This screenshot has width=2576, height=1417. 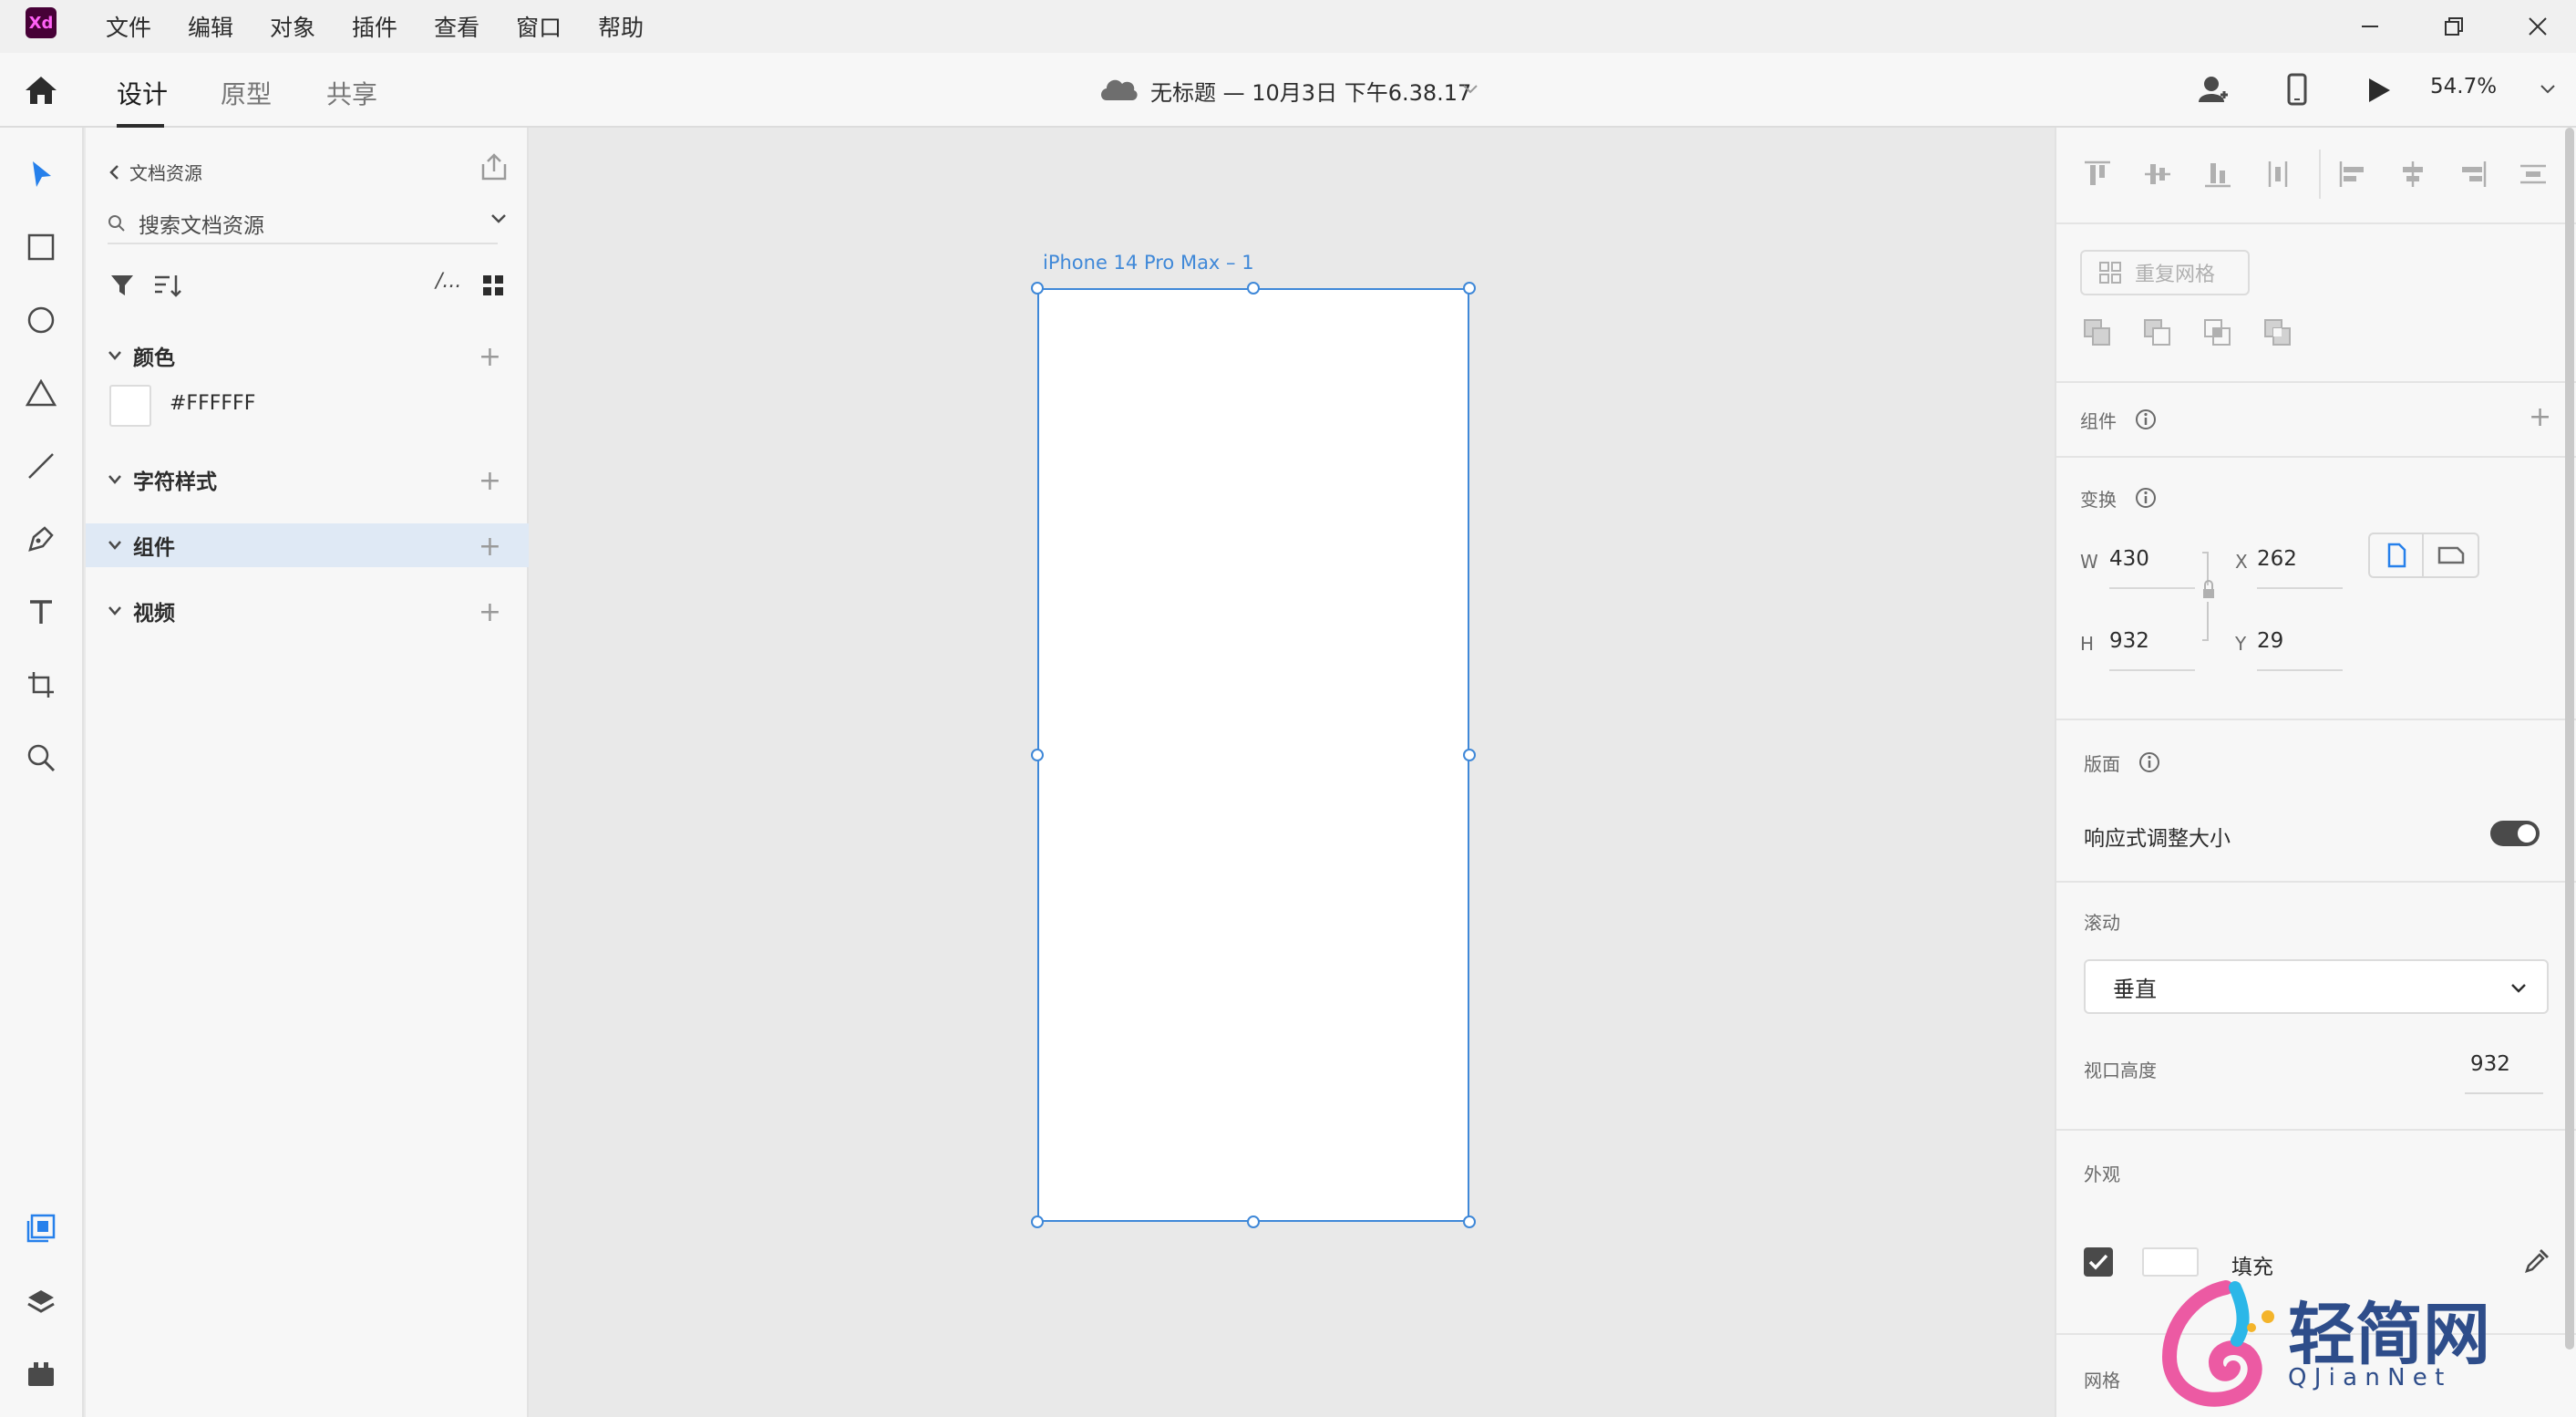 I want to click on tab-design: 设计, so click(x=142, y=93).